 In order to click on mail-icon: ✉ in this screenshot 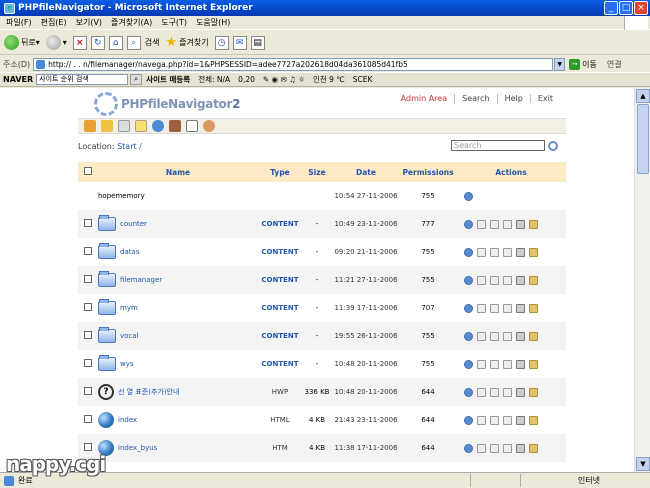, I will do `click(239, 42)`.